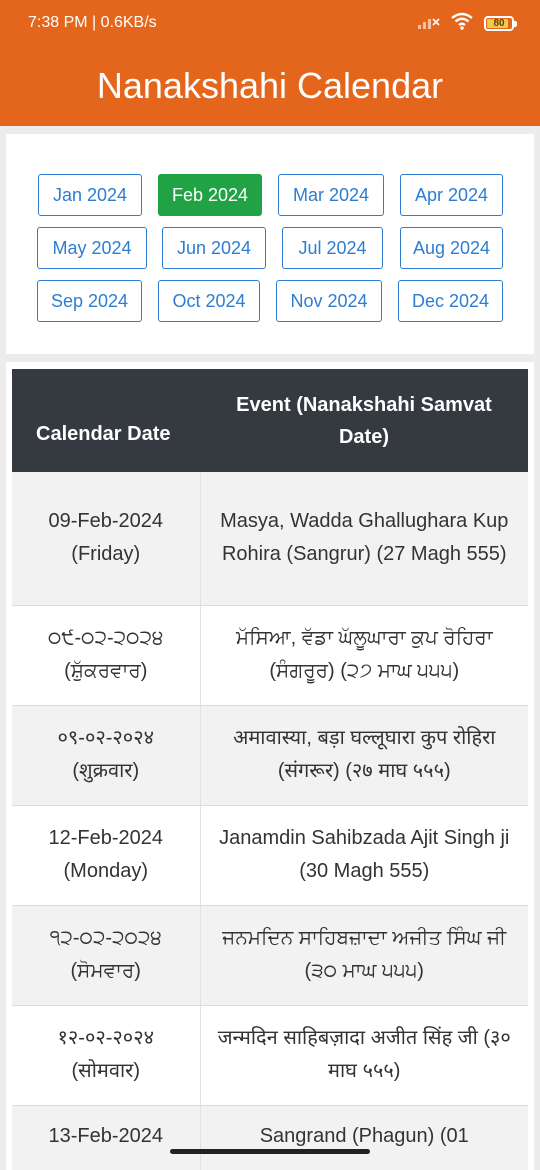  Describe the element at coordinates (106, 1137) in the screenshot. I see `row-date: 13-Feb-2024` at that location.